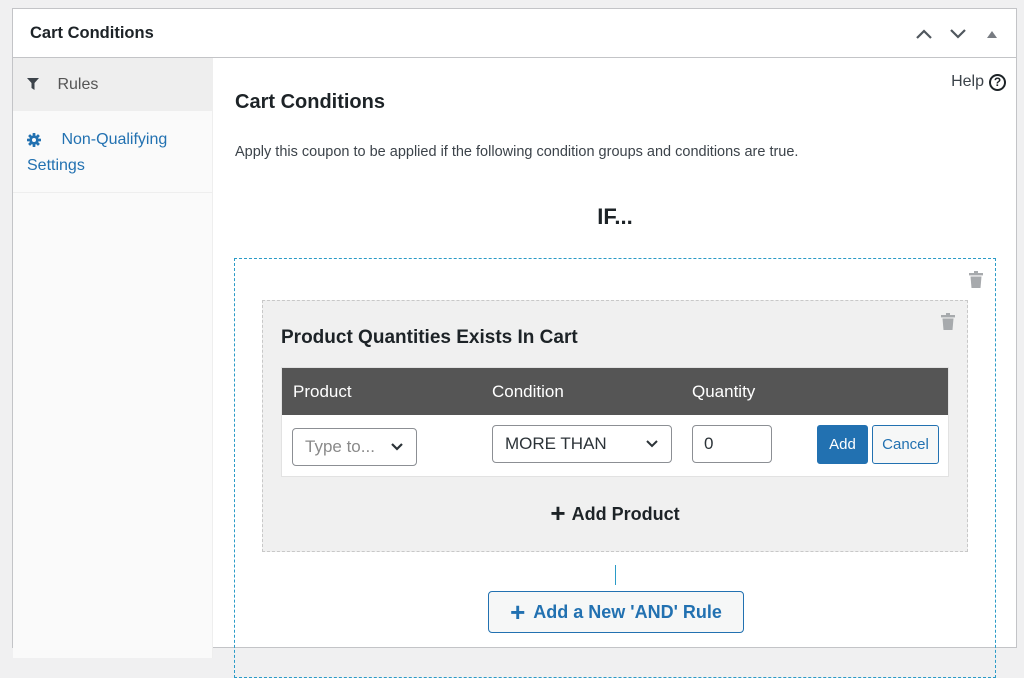 The height and width of the screenshot is (678, 1024). Describe the element at coordinates (997, 82) in the screenshot. I see `help-icon: ?` at that location.